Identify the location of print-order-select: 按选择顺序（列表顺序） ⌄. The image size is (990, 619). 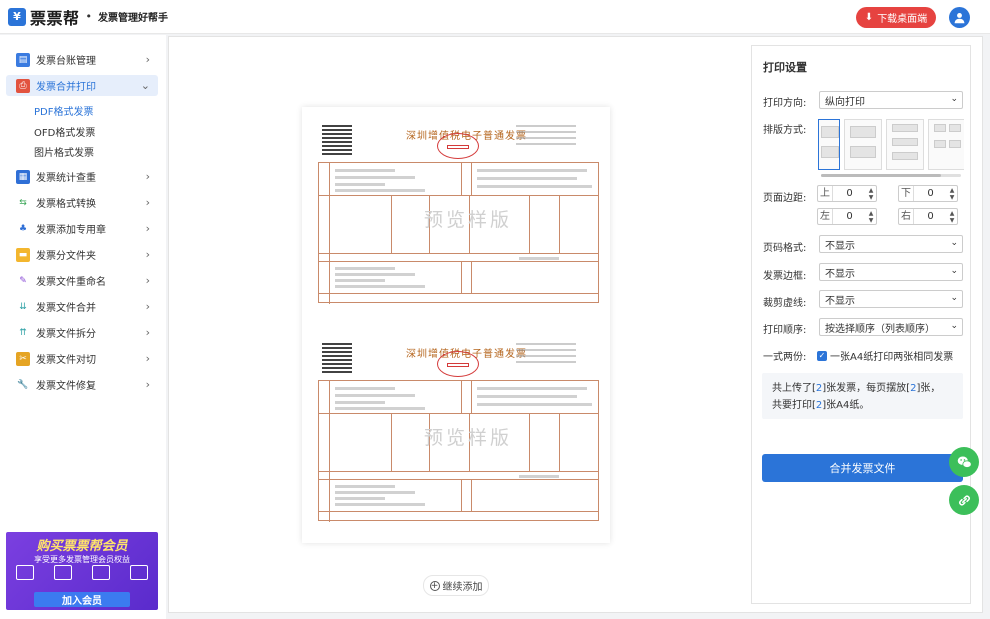
(891, 327).